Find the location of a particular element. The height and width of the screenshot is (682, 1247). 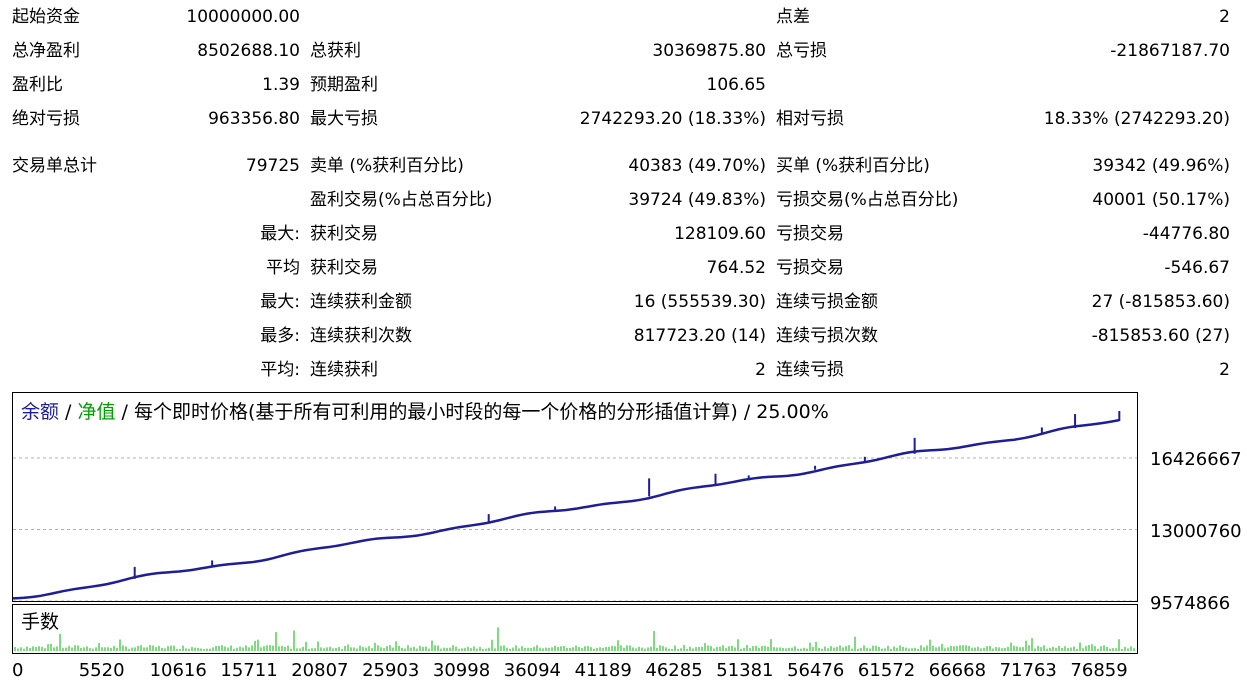

average-label: 平均 is located at coordinates (283, 268).